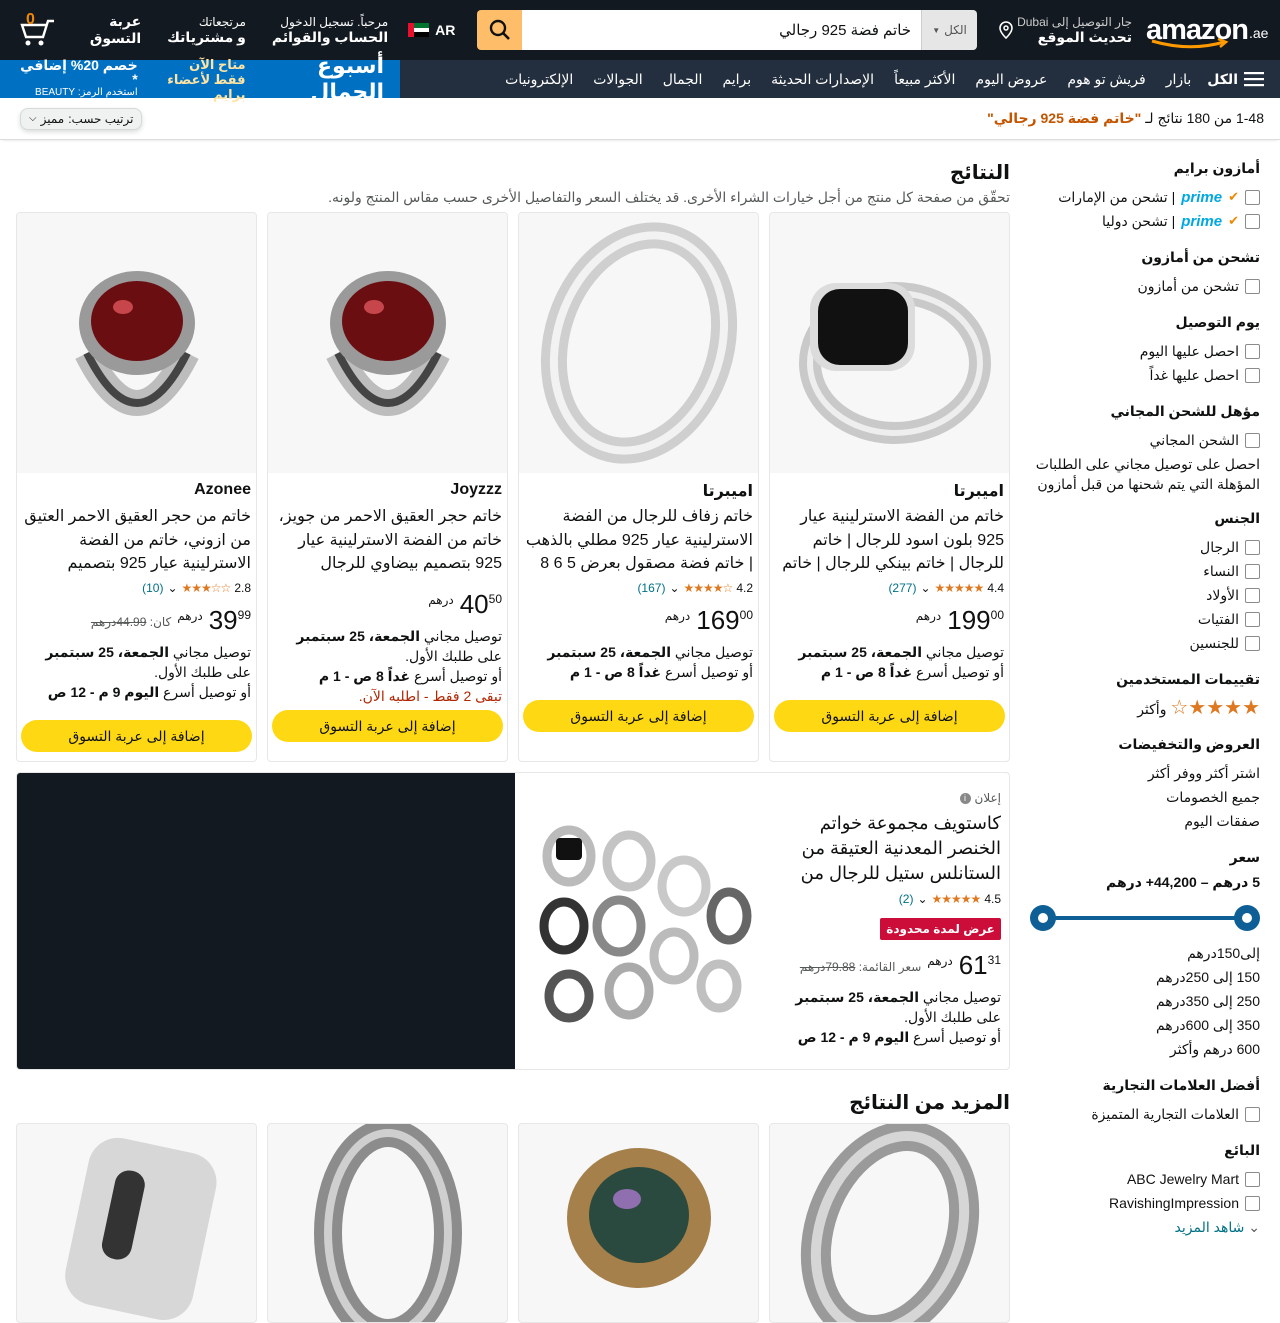  Describe the element at coordinates (1145, 1001) in the screenshot. I see `price-range-link: 250 إلى 350درهم` at that location.